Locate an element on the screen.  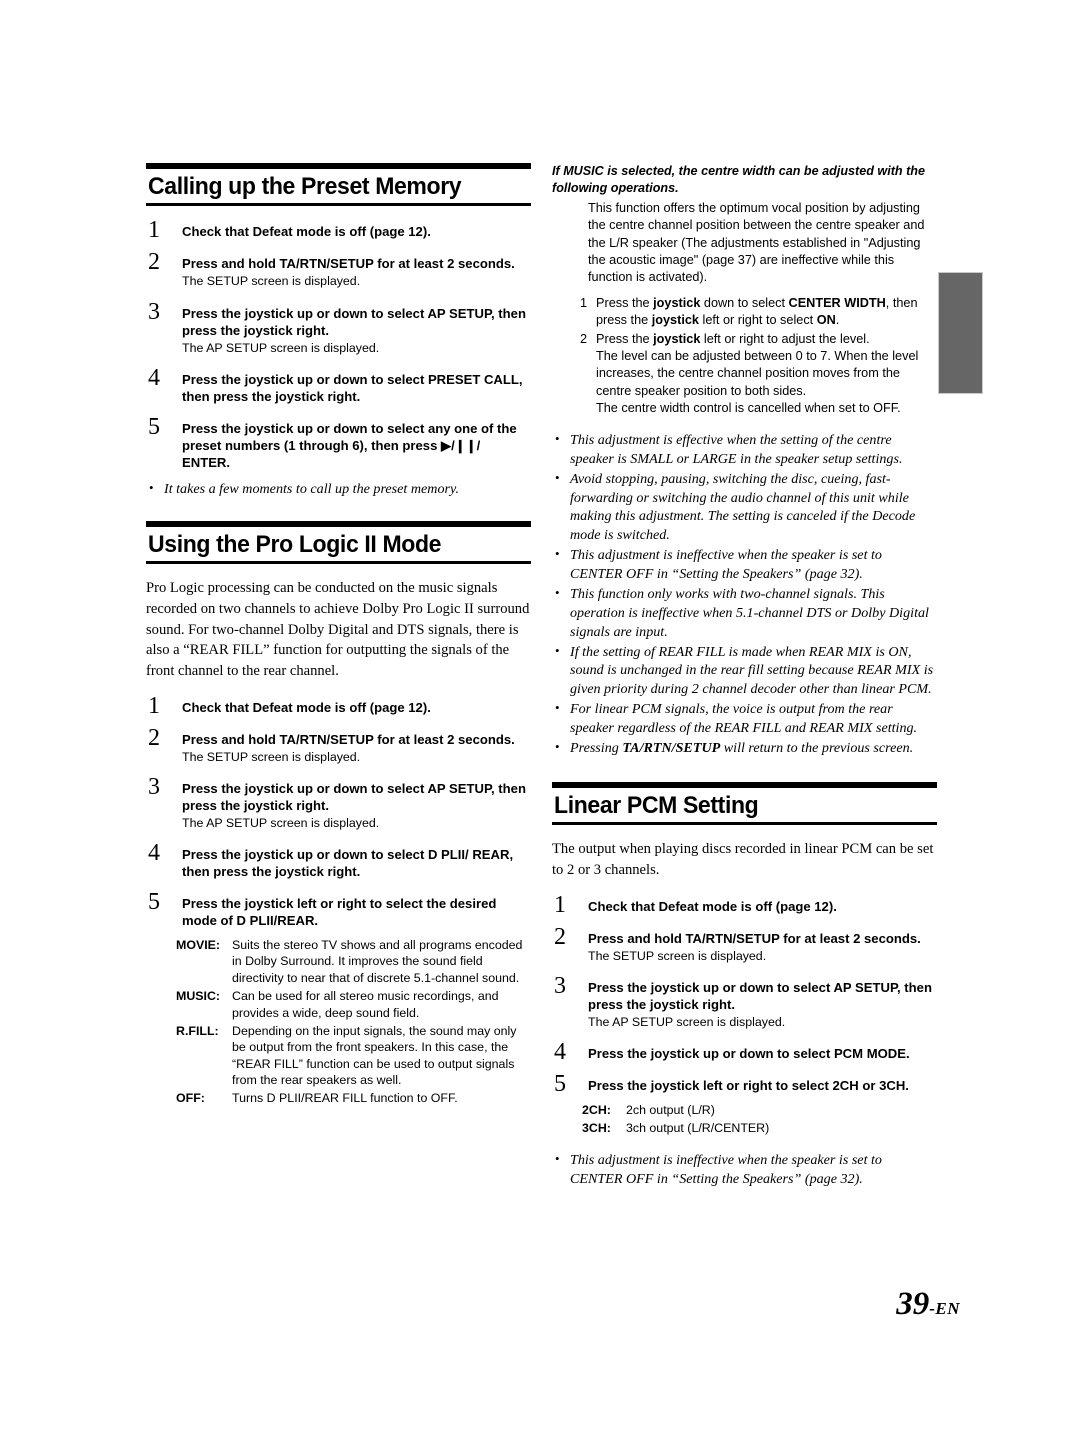
section-title: Using the Pro Logic II Mode is located at coordinates (295, 544).